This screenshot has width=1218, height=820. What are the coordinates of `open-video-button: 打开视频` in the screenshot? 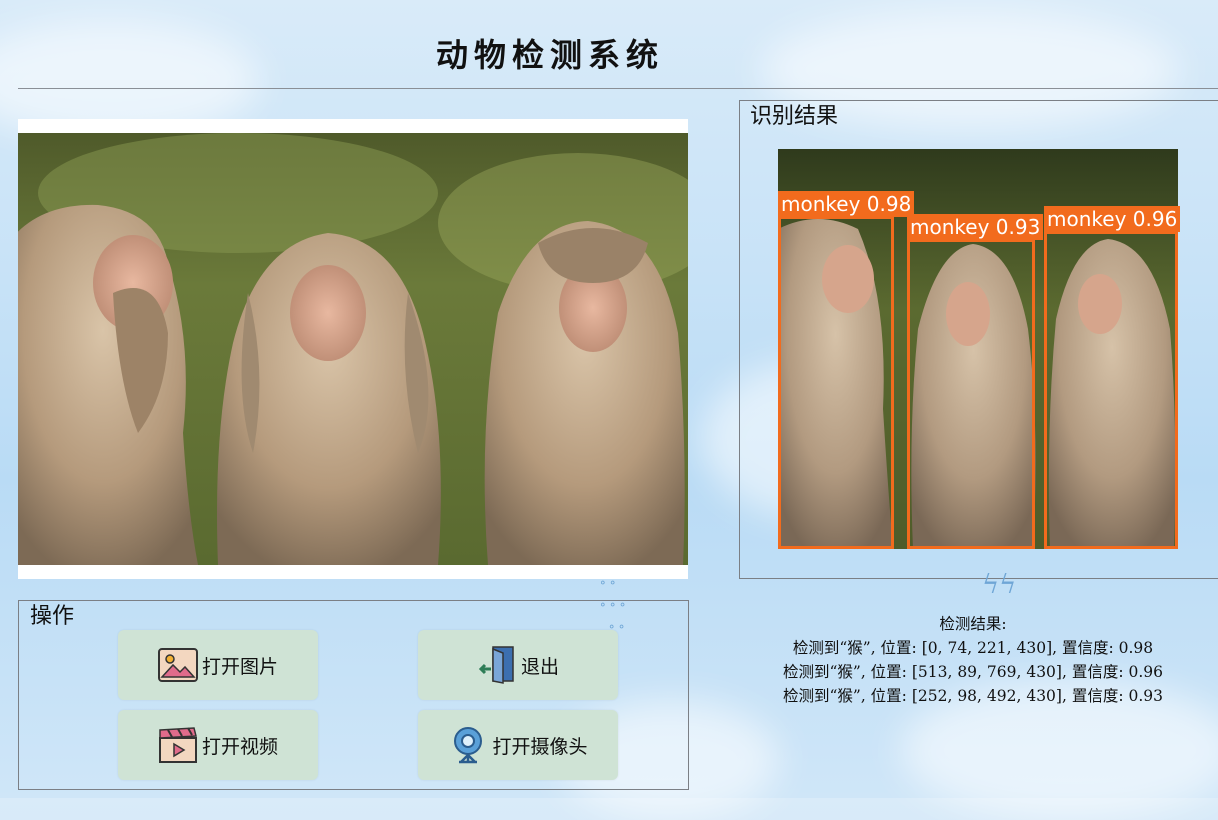 It's located at (218, 745).